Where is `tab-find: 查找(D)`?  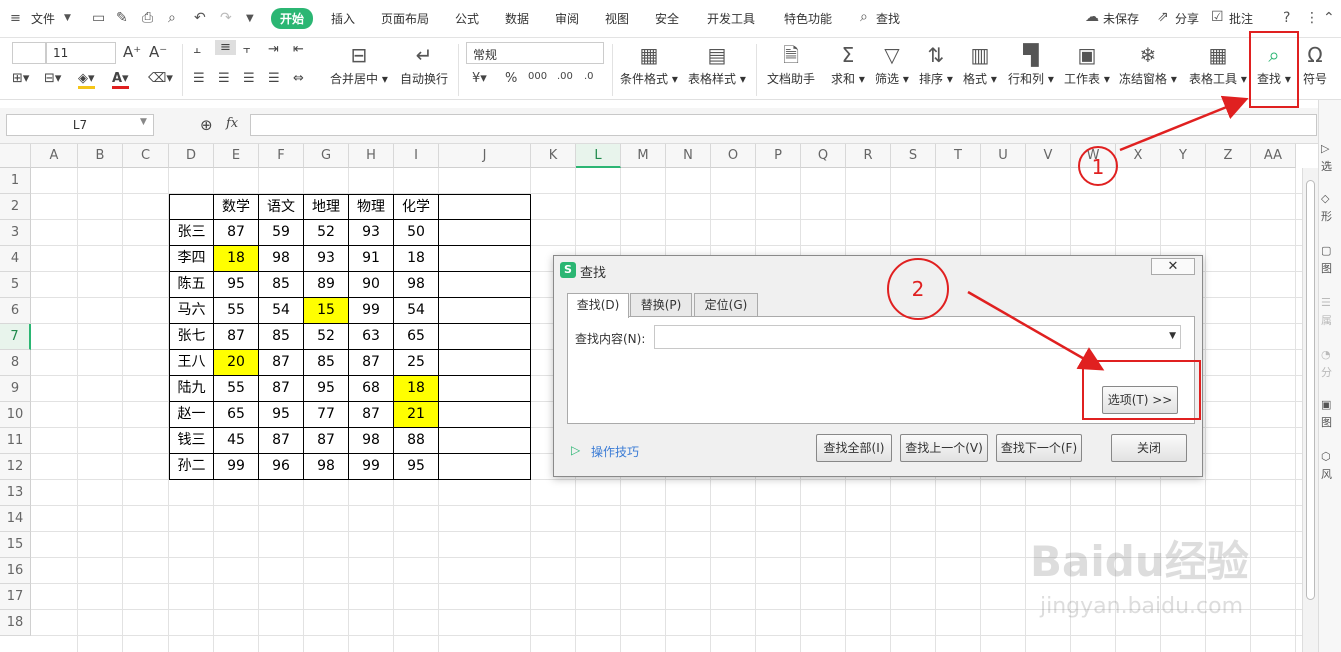 tab-find: 查找(D) is located at coordinates (598, 305).